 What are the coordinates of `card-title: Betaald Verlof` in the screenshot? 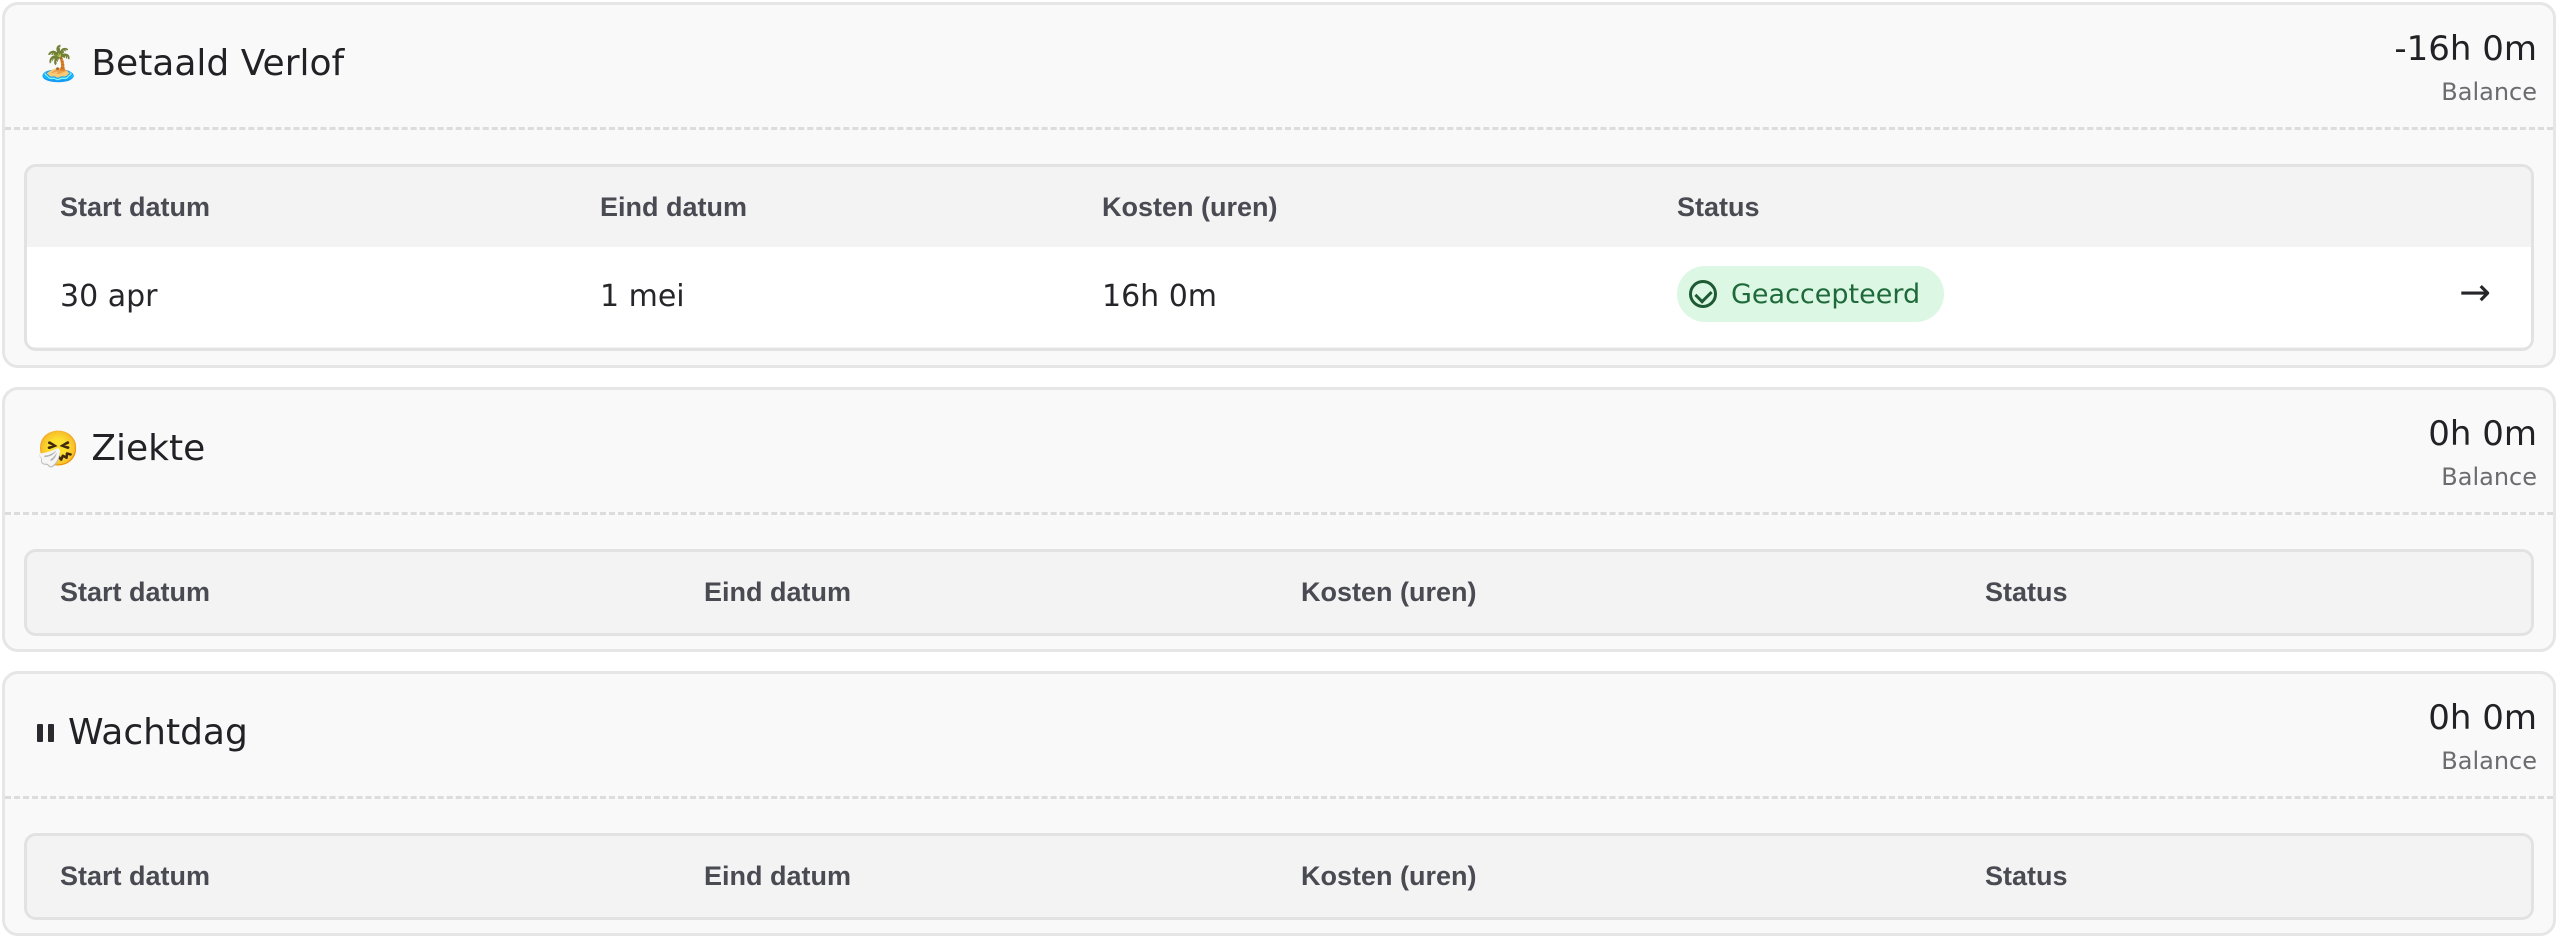 It's located at (218, 63).